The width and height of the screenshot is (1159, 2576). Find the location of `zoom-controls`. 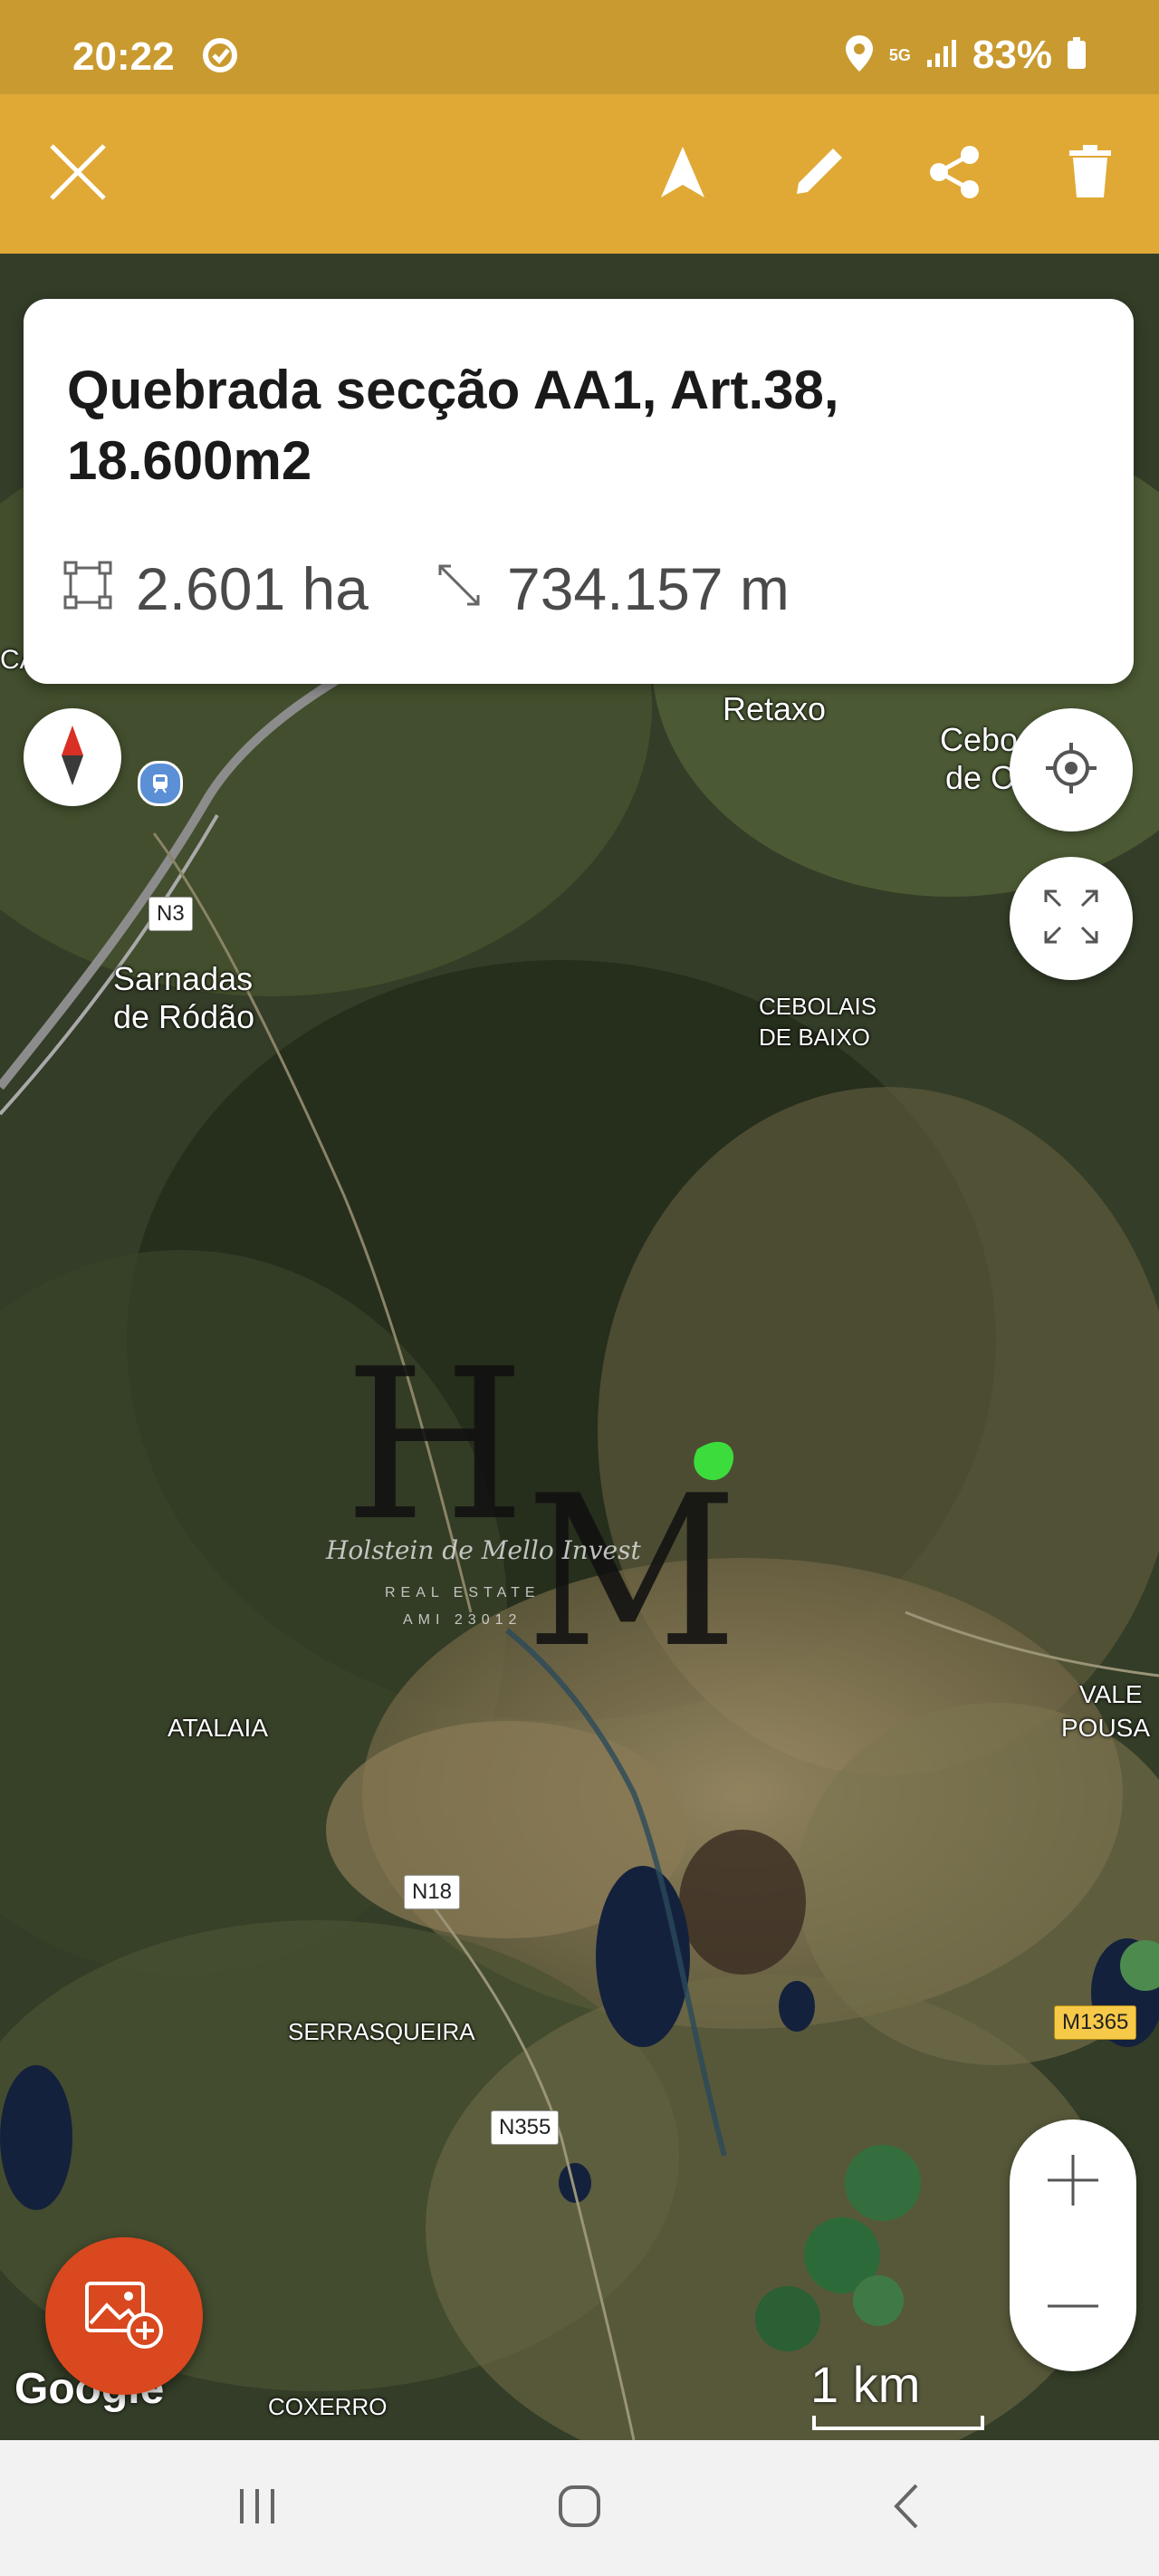

zoom-controls is located at coordinates (1073, 2245).